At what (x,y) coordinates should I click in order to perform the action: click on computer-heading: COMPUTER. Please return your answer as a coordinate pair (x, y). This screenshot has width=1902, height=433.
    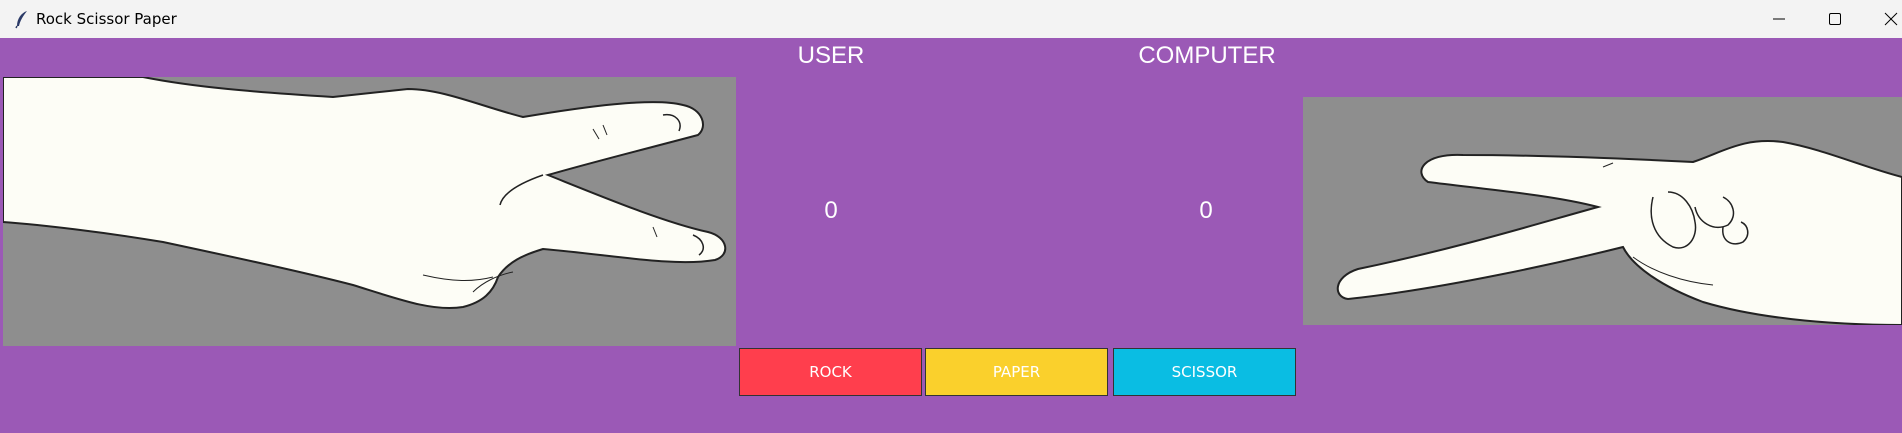
    Looking at the image, I should click on (1207, 55).